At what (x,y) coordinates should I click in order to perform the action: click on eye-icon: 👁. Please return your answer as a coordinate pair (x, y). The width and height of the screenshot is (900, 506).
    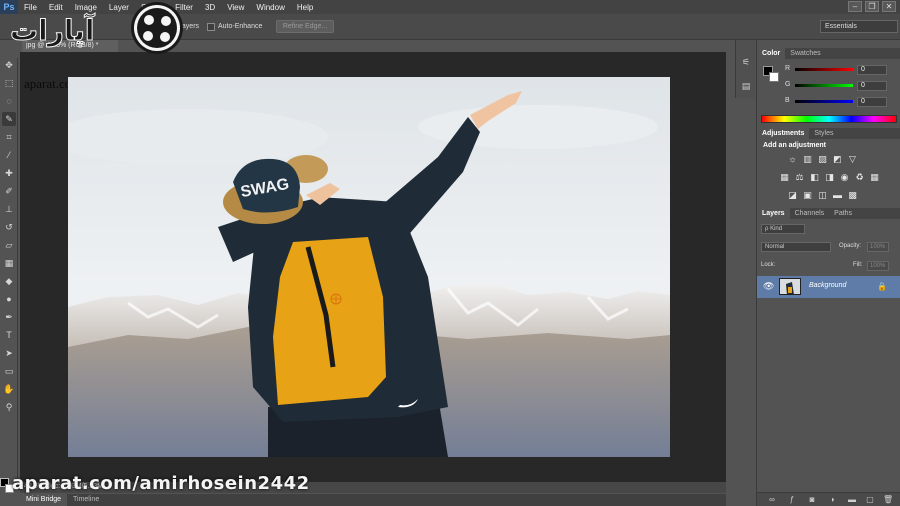
    Looking at the image, I should click on (768, 286).